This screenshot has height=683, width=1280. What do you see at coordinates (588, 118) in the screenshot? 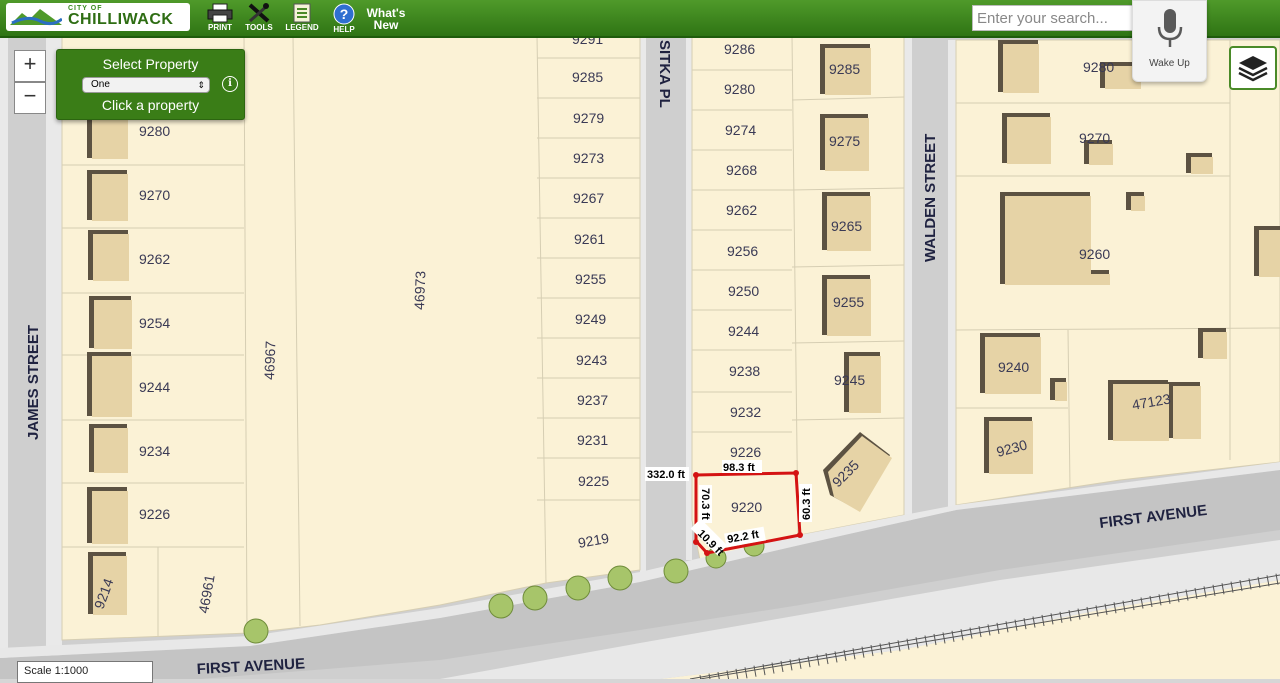
I see `lot-label: 9279` at bounding box center [588, 118].